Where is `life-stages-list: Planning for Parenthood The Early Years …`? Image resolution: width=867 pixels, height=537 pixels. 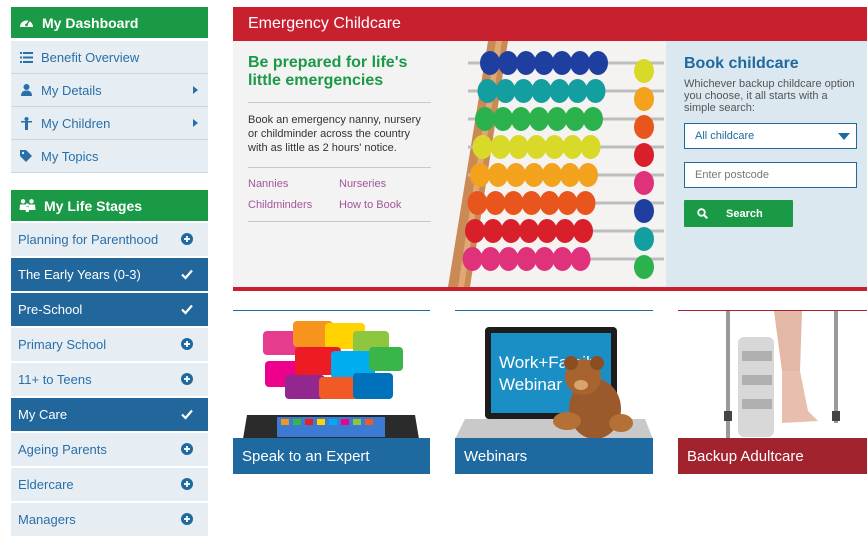
life-stages-list: Planning for Parenthood The Early Years … is located at coordinates (109, 379).